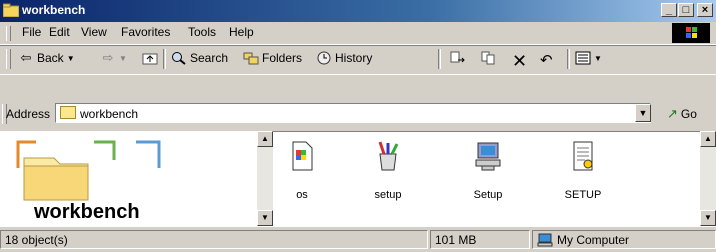 The image size is (716, 252). What do you see at coordinates (705, 10) in the screenshot?
I see `close-button: ×` at bounding box center [705, 10].